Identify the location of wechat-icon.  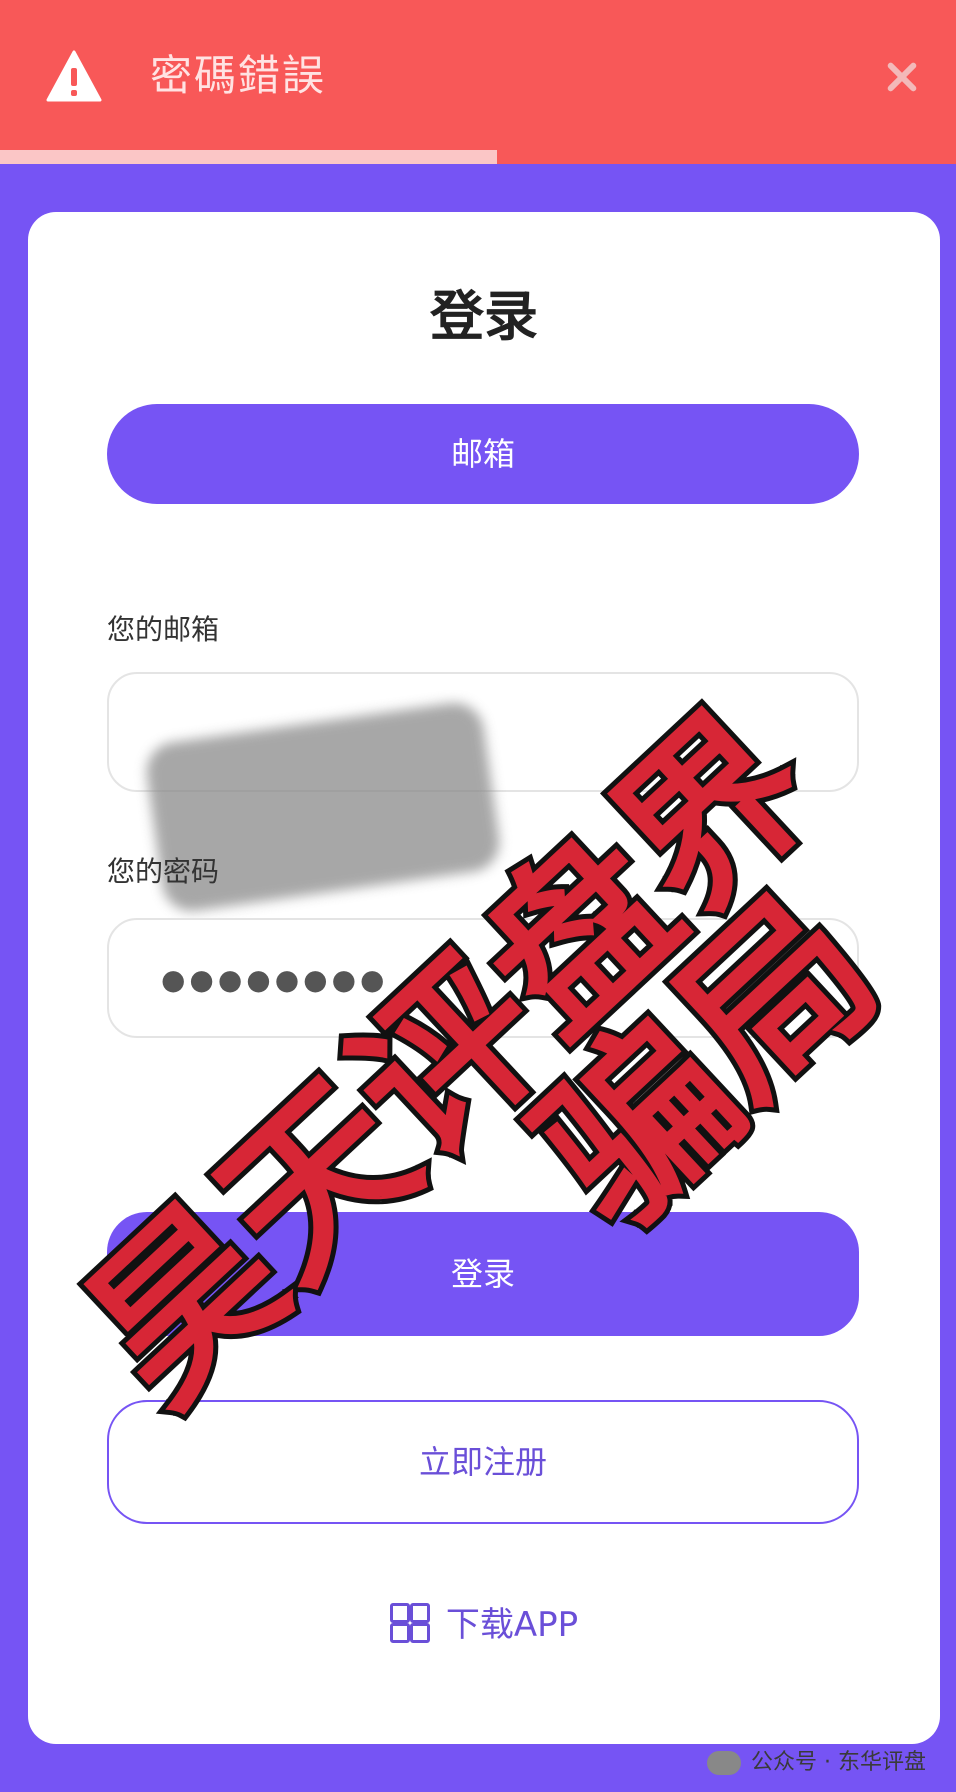
(724, 1763).